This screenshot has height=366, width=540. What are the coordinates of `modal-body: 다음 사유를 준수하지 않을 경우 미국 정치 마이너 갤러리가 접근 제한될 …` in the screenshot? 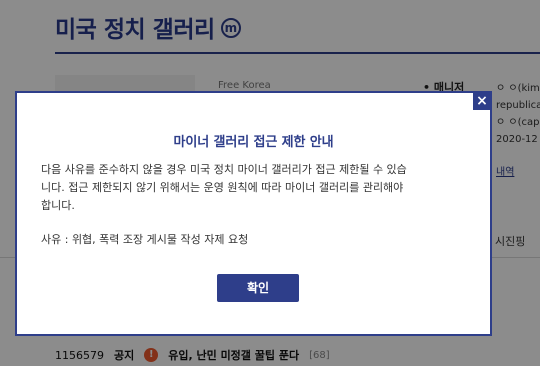 It's located at (251, 188).